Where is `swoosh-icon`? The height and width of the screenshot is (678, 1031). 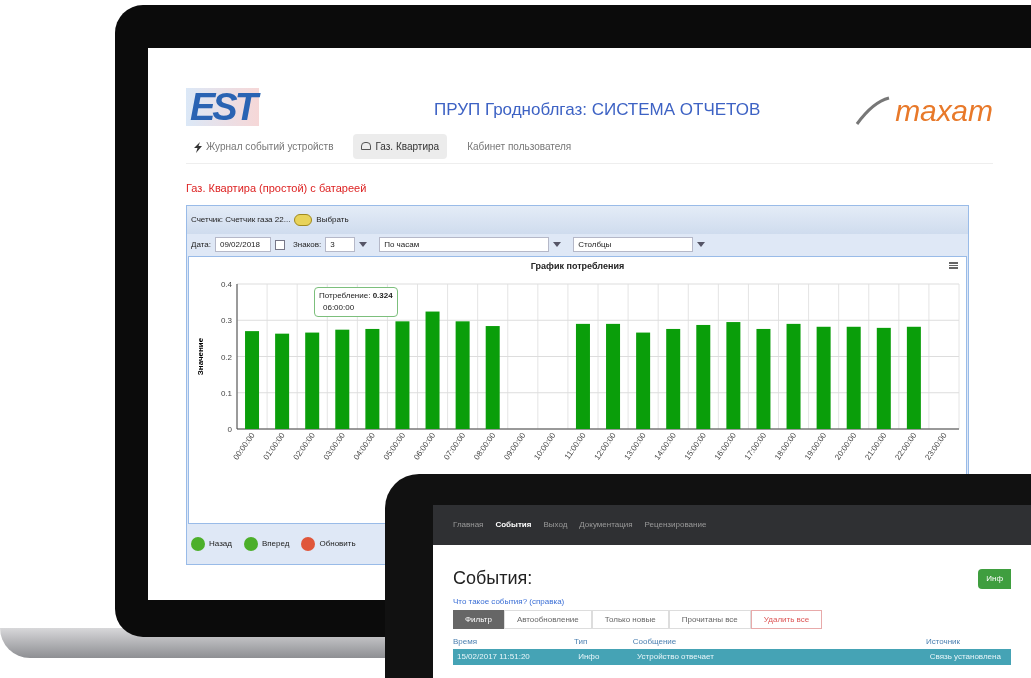 swoosh-icon is located at coordinates (873, 111).